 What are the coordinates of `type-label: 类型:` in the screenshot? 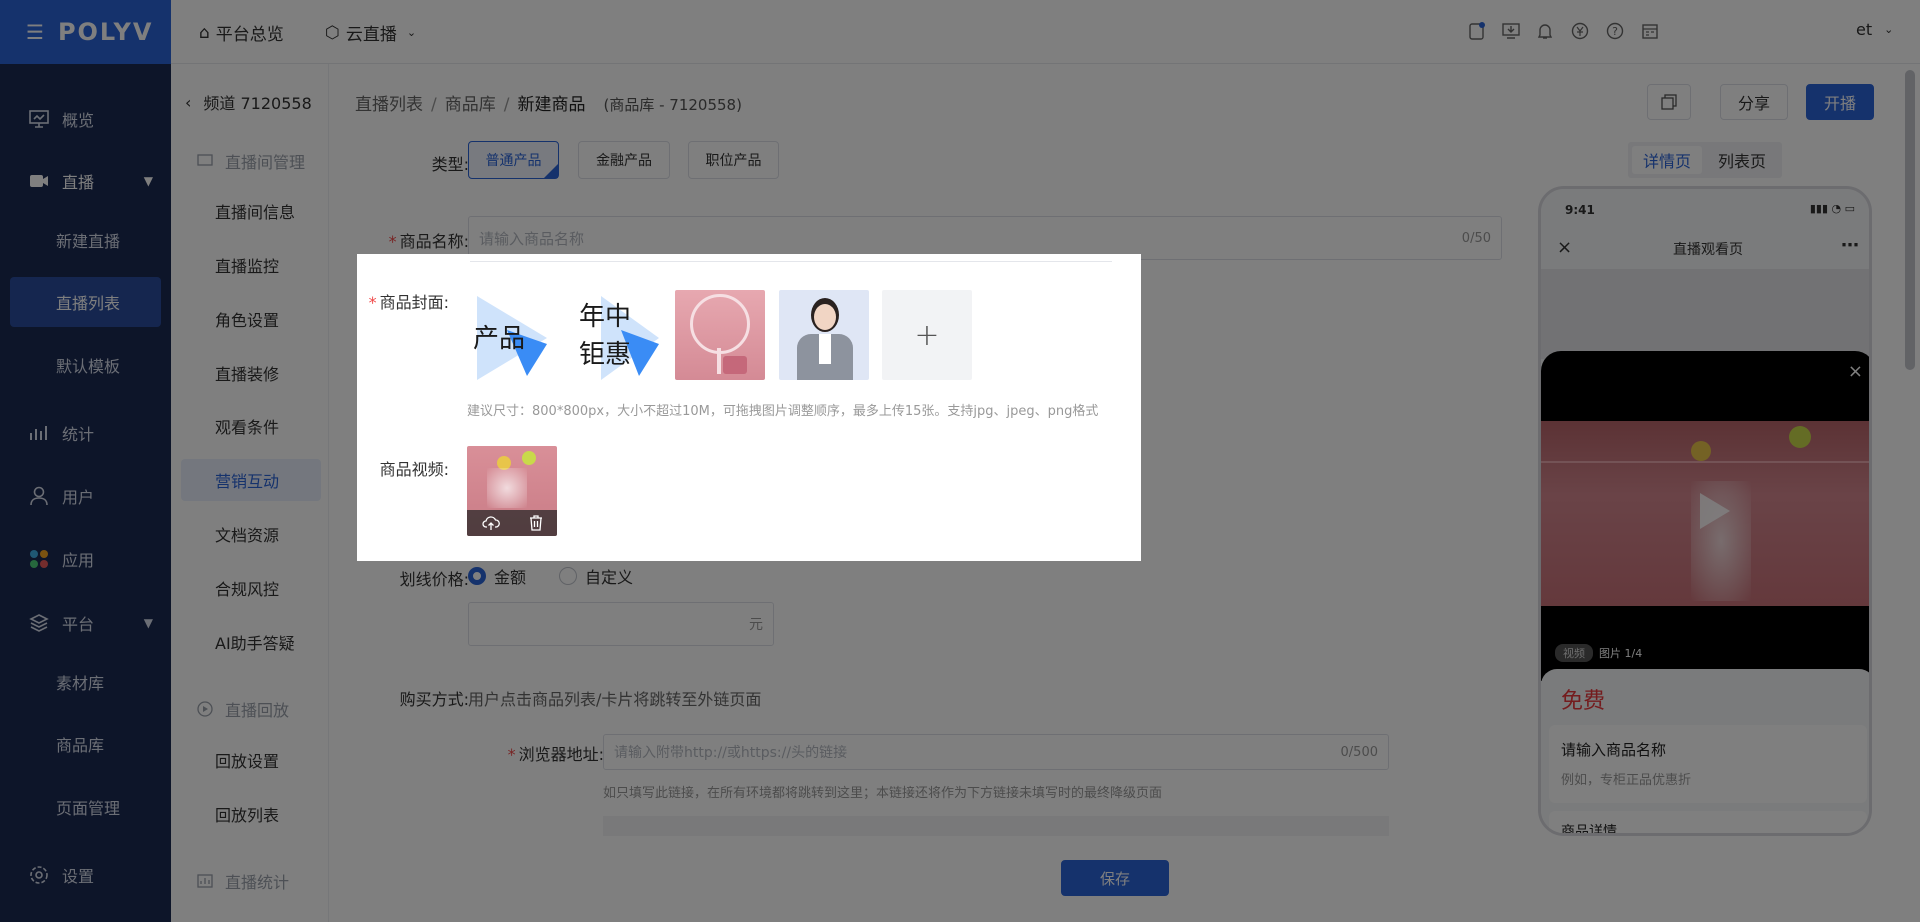 It's located at (450, 164).